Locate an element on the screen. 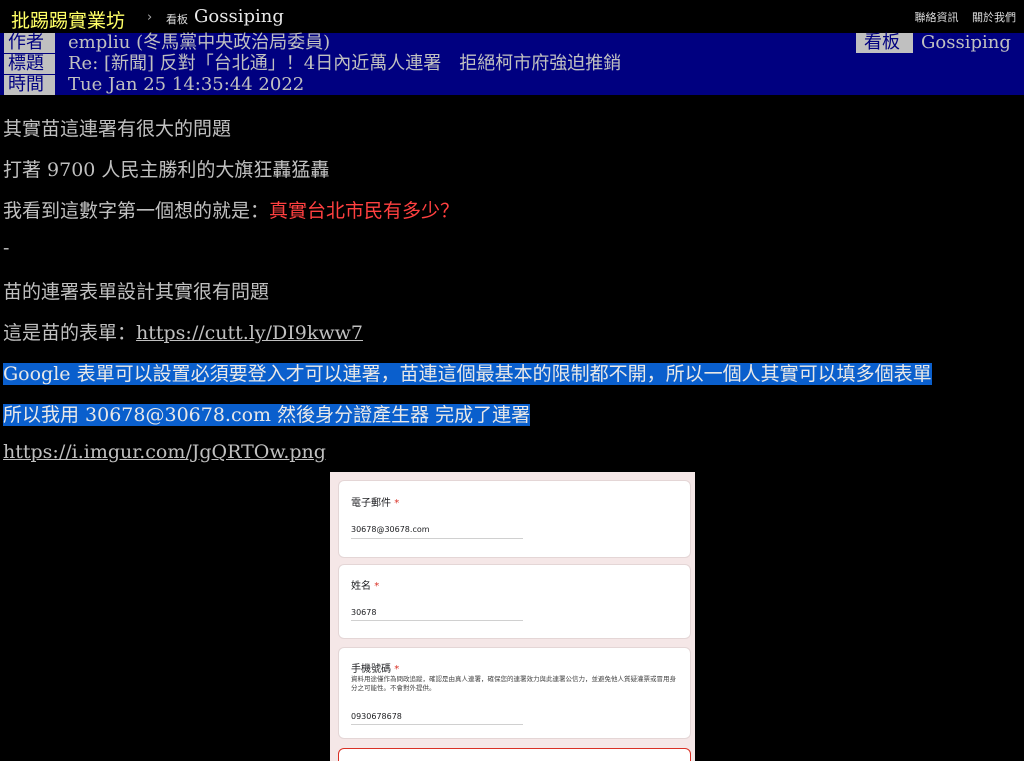 Image resolution: width=1024 pixels, height=761 pixels. contact-info-link: 聯絡資訊 is located at coordinates (937, 17).